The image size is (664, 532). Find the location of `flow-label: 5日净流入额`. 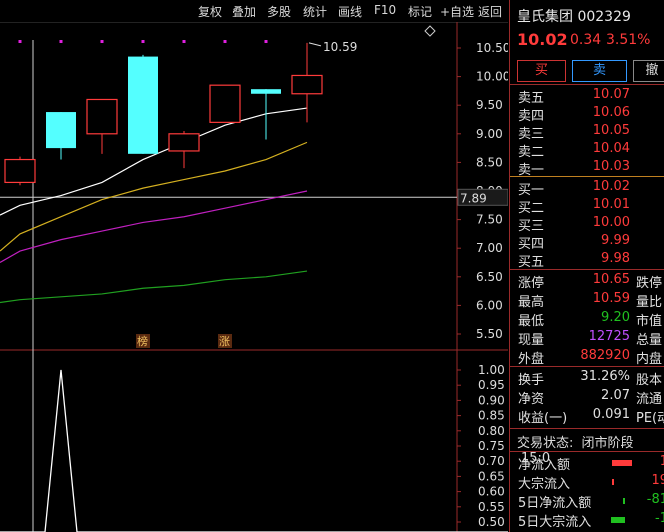

flow-label: 5日净流入额 is located at coordinates (555, 503).